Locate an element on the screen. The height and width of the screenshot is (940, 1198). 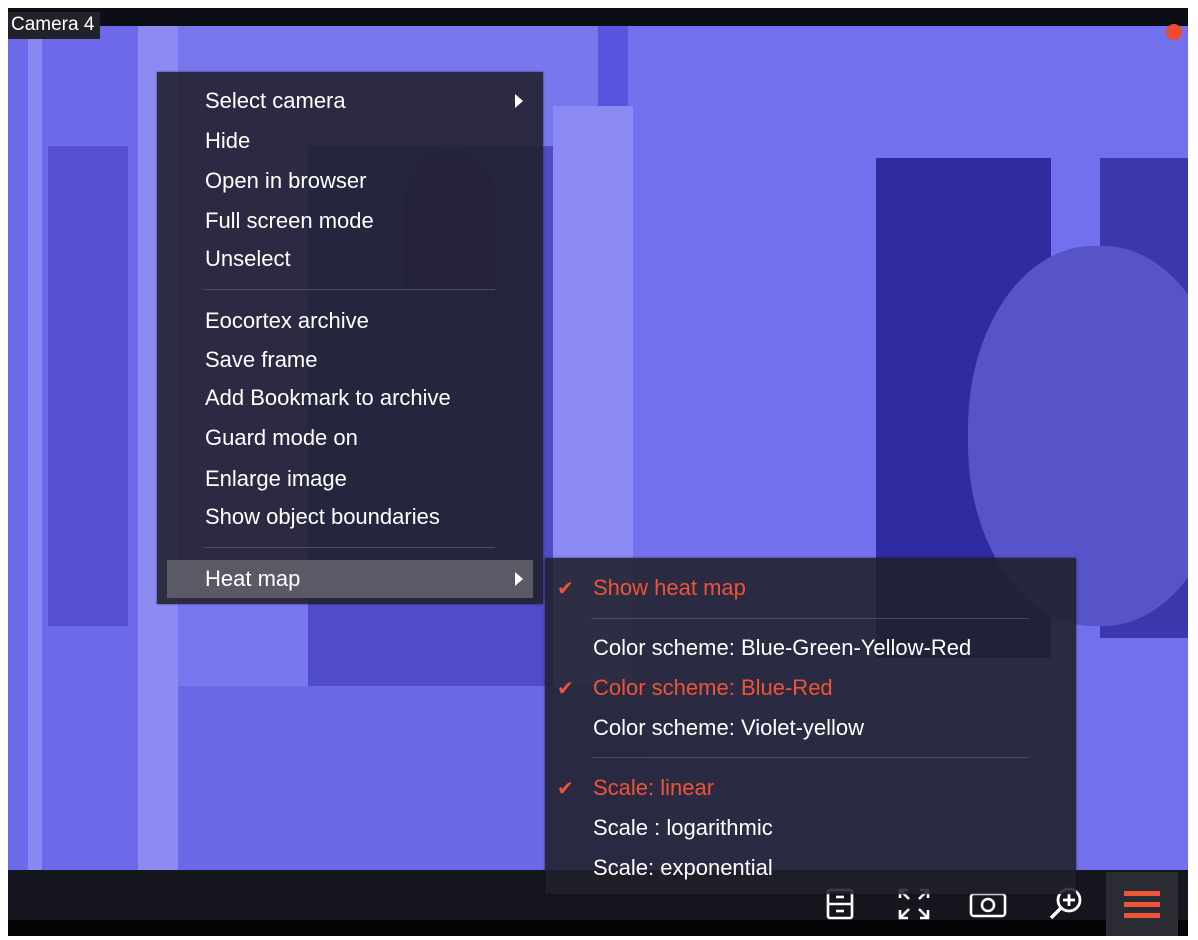
recording-indicator-icon is located at coordinates (1174, 32).